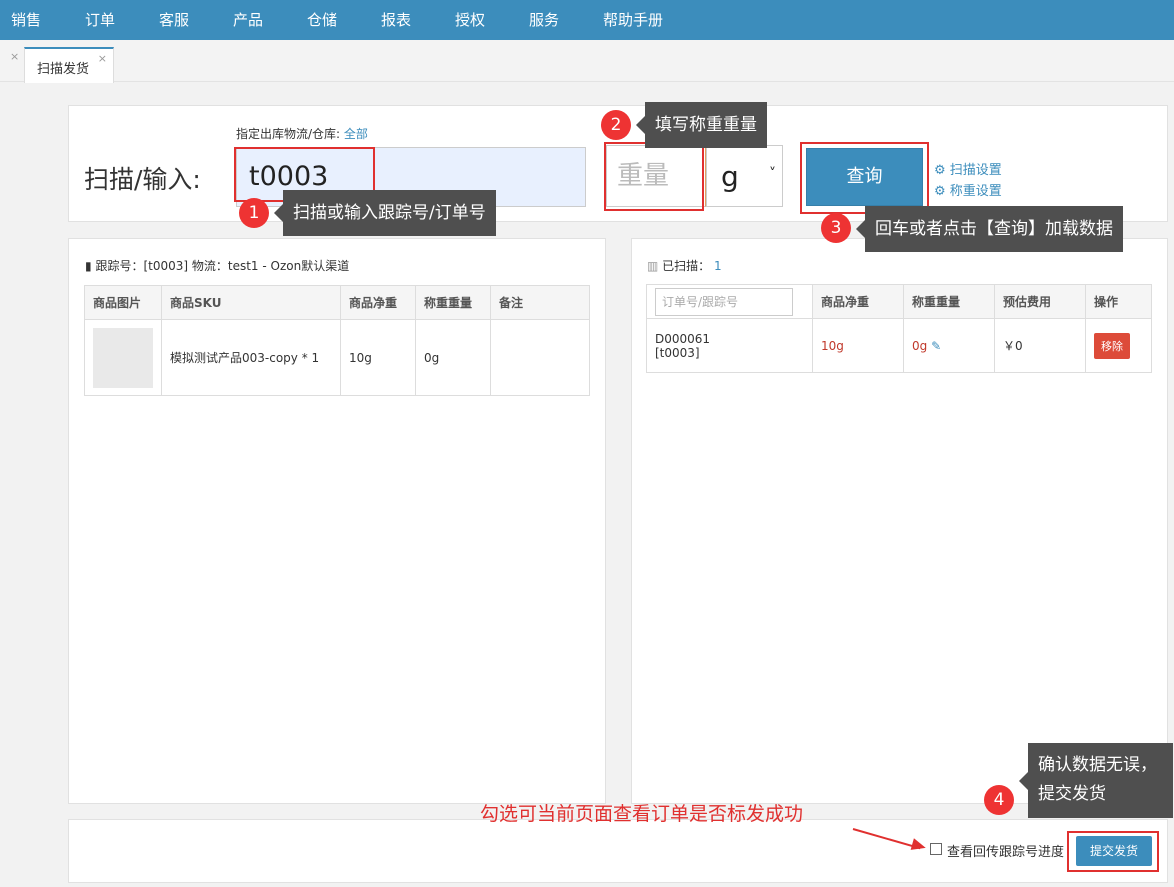 This screenshot has width=1174, height=887. I want to click on step-4-badge: 4, so click(999, 800).